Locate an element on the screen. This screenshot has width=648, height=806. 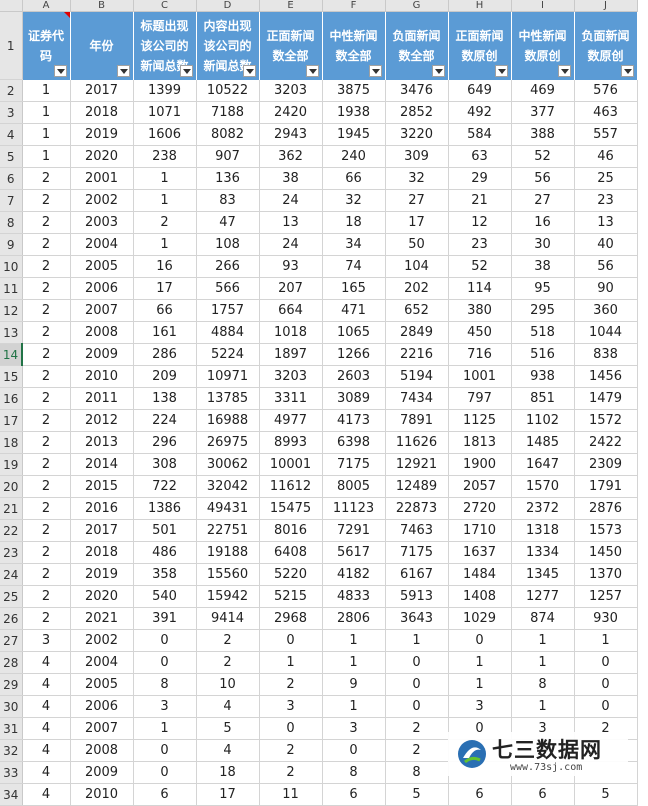
table-cell: 1102 is located at coordinates (543, 420).